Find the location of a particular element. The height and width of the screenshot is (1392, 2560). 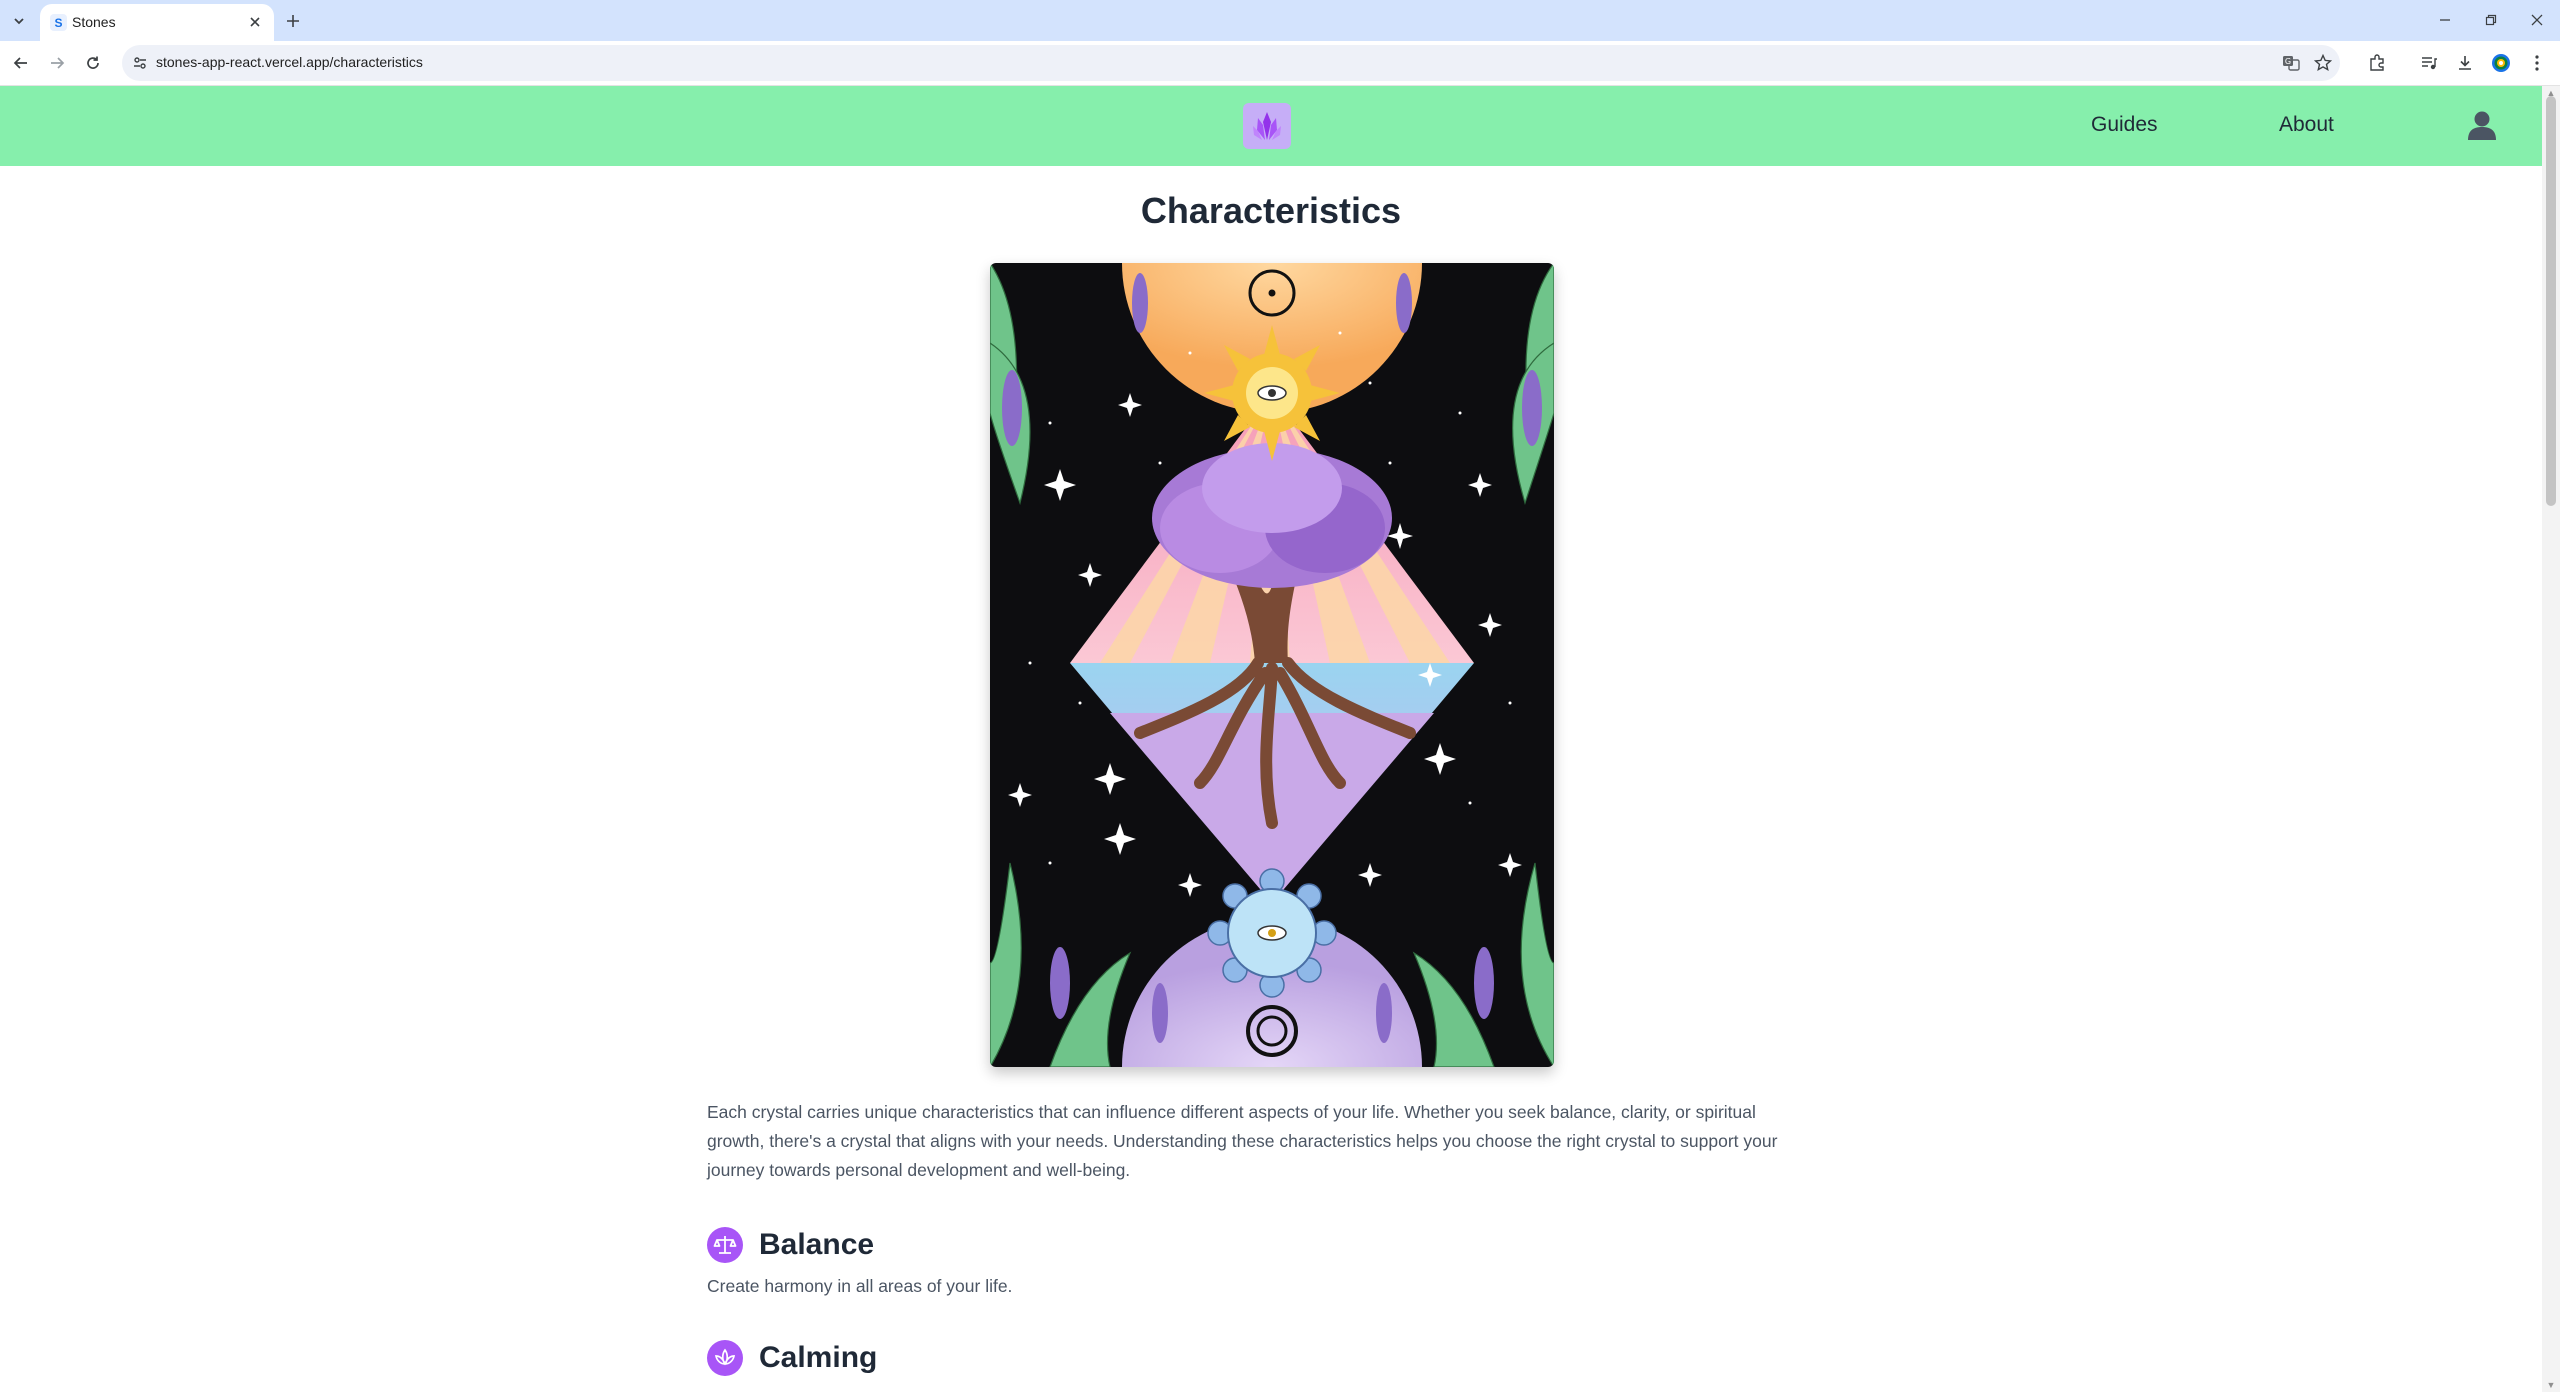

back-arrow-icon is located at coordinates (21, 63).